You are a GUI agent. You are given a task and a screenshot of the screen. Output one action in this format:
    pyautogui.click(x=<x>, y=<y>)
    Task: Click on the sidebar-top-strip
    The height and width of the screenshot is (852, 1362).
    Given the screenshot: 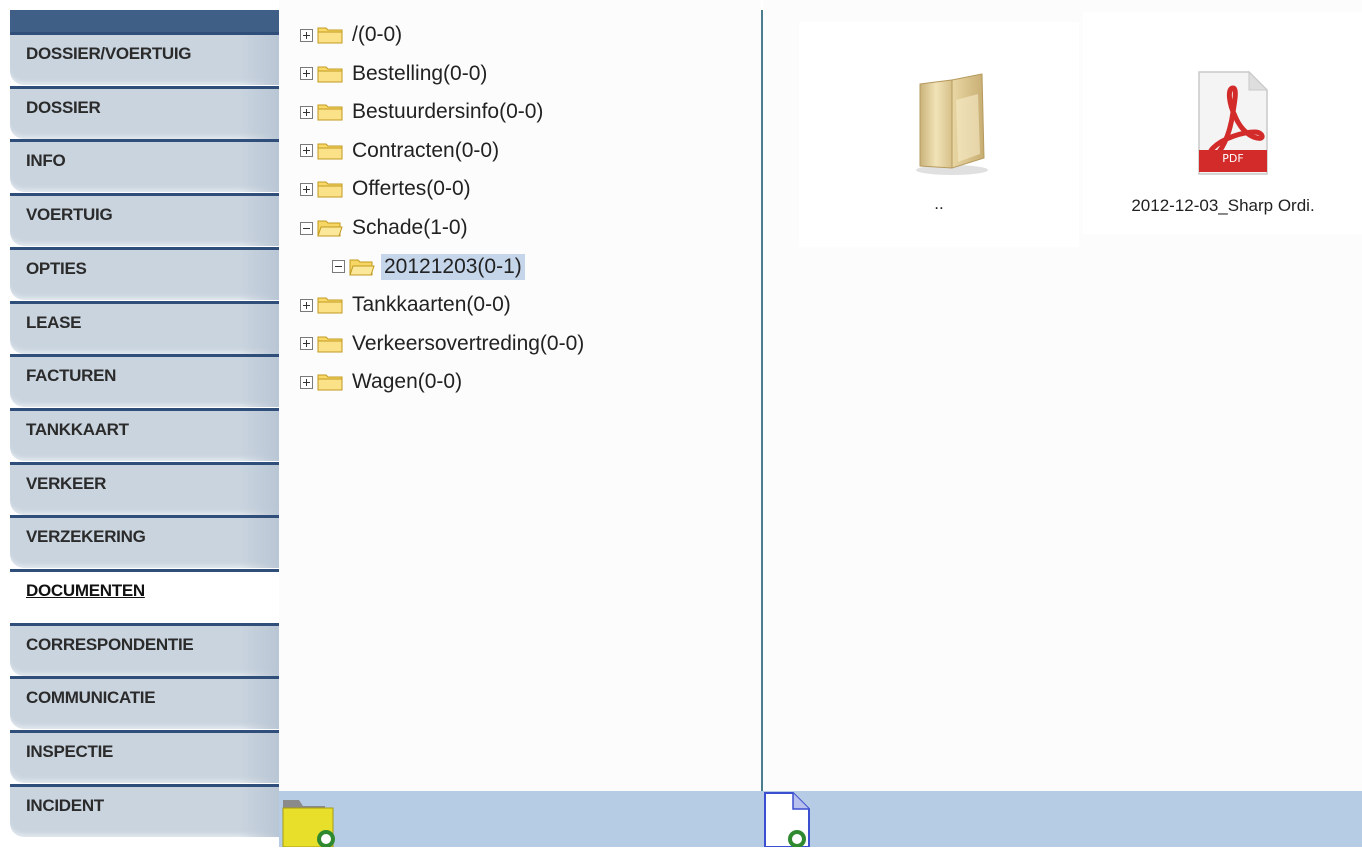 What is the action you would take?
    pyautogui.click(x=144, y=21)
    